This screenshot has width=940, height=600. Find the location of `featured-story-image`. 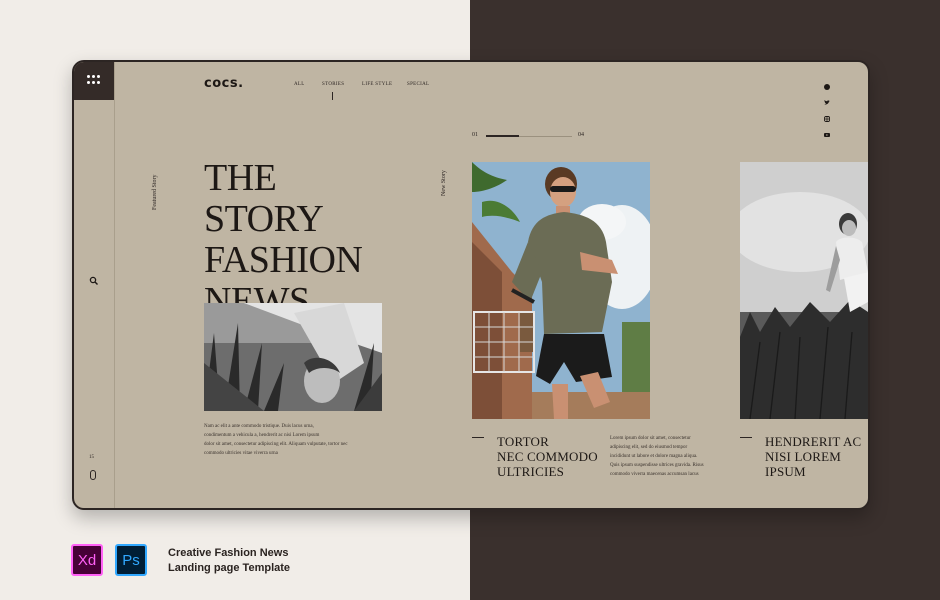

featured-story-image is located at coordinates (293, 357).